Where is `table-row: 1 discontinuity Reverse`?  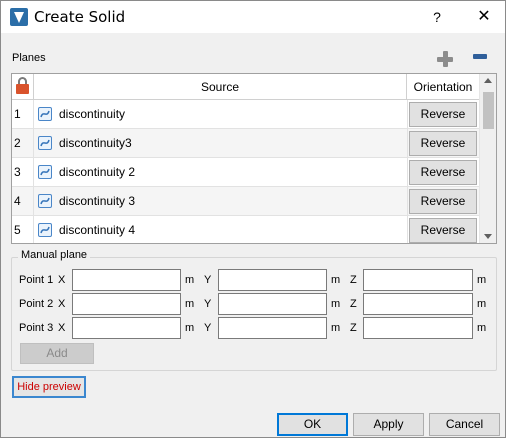
table-row: 1 discontinuity Reverse is located at coordinates (245, 114).